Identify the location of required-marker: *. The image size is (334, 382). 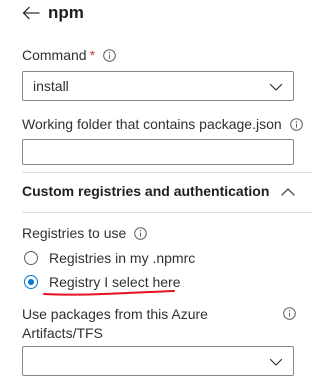
(92, 55).